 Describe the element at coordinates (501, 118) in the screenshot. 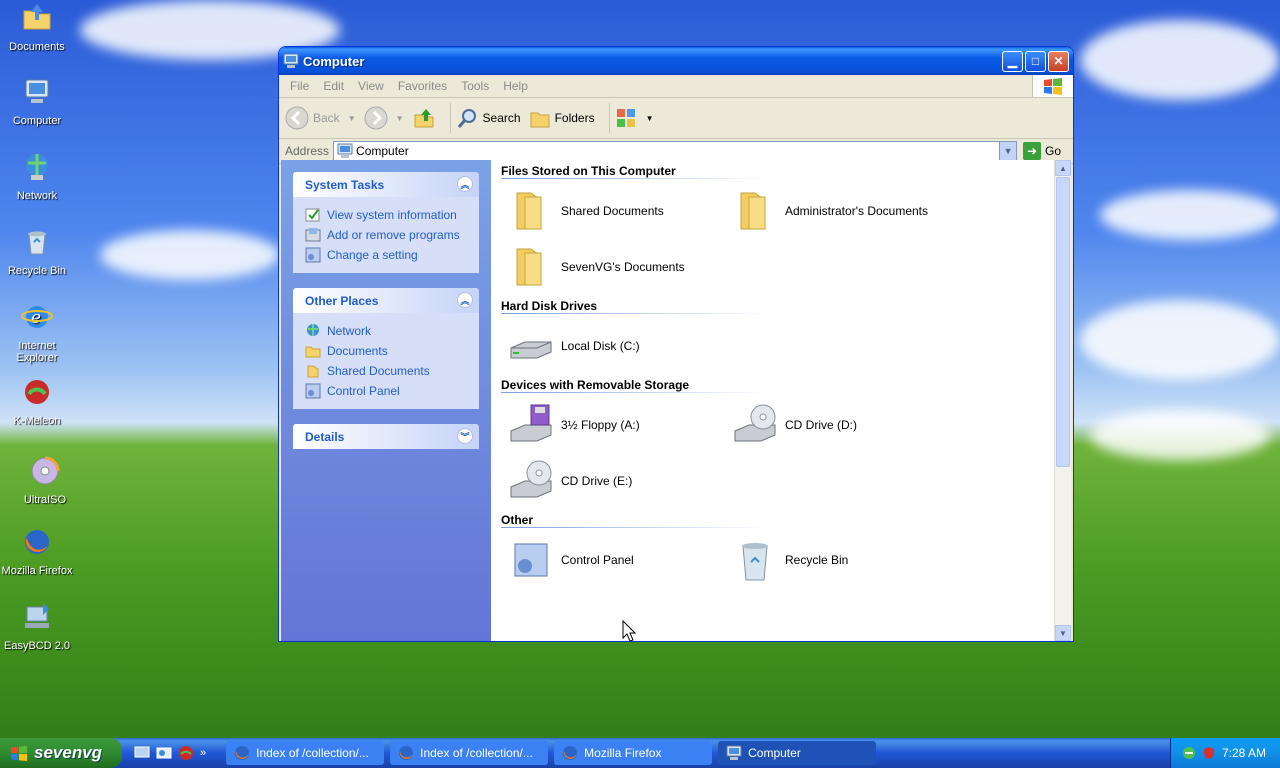

I see `search-label: Search` at that location.